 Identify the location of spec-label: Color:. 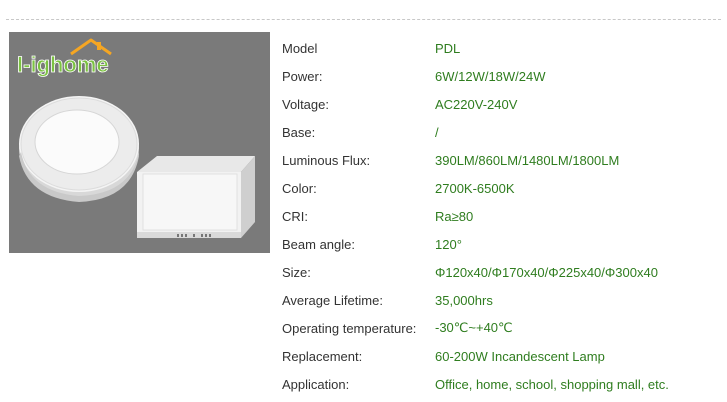
(299, 188).